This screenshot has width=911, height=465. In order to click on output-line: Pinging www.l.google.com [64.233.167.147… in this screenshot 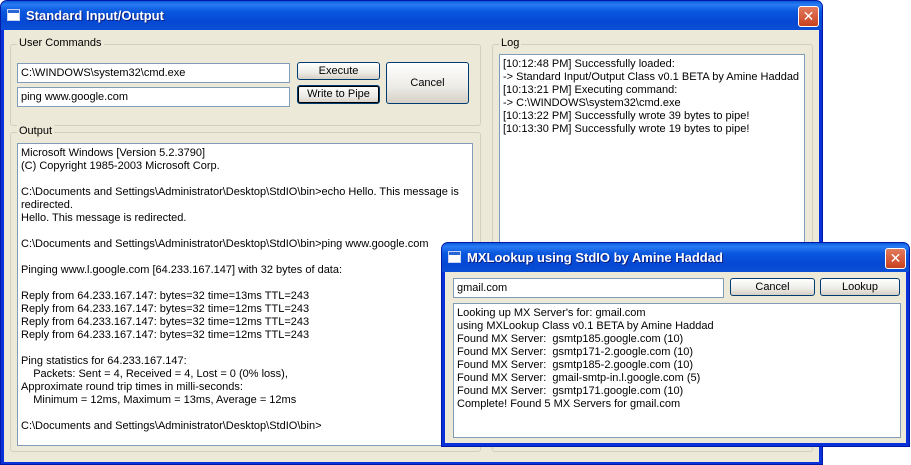, I will do `click(182, 270)`.